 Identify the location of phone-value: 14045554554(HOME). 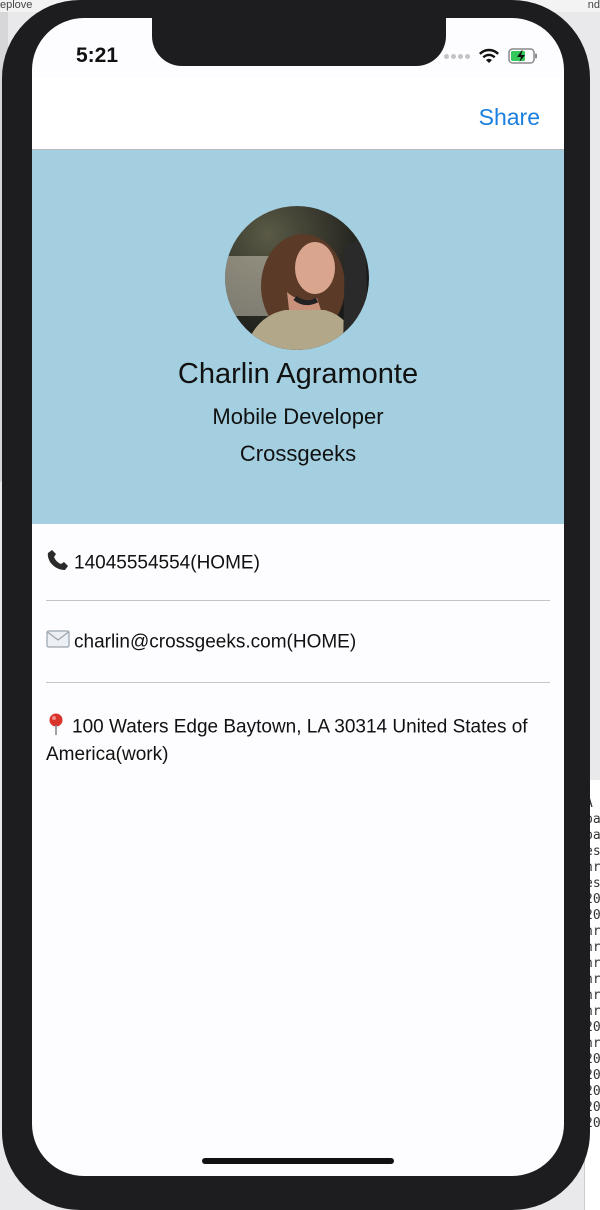
(167, 563).